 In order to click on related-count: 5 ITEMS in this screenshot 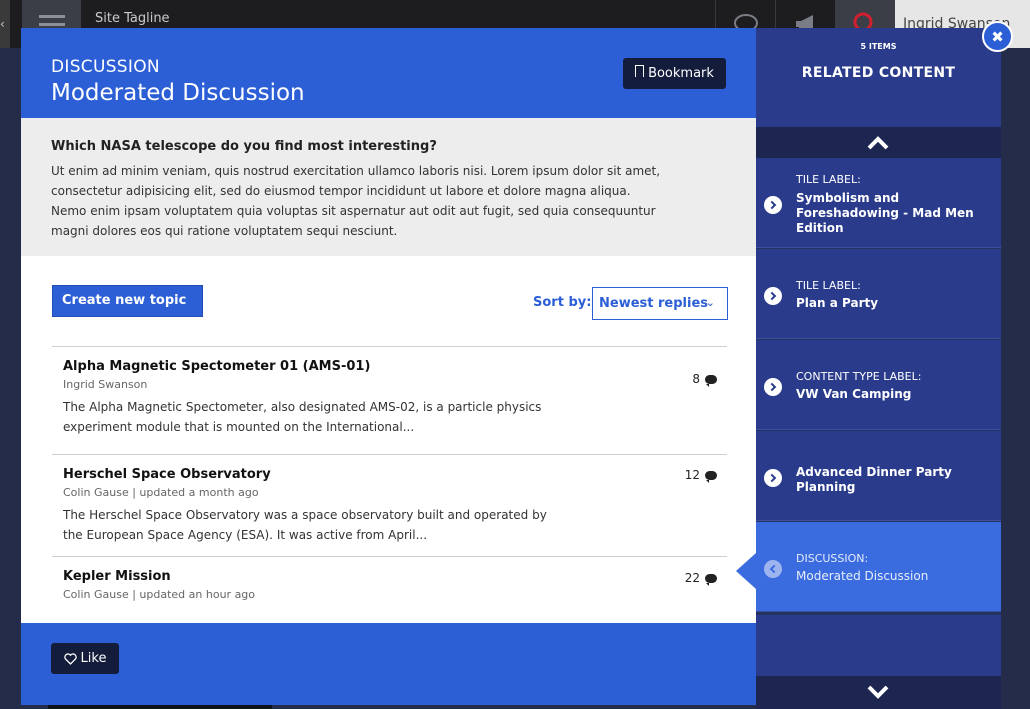, I will do `click(878, 46)`.